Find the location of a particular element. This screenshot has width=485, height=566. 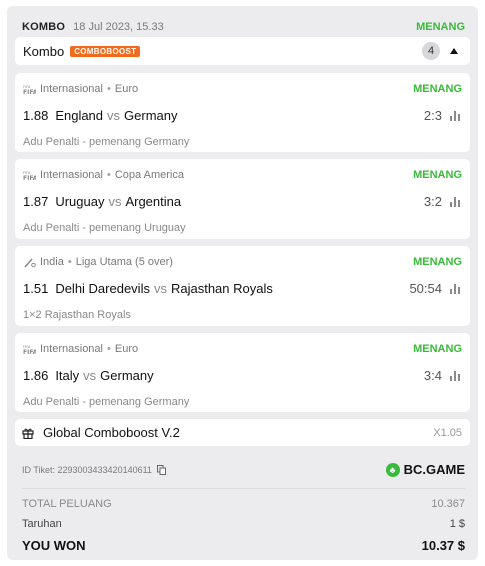

winnings-value: 10.37 $ is located at coordinates (443, 545).